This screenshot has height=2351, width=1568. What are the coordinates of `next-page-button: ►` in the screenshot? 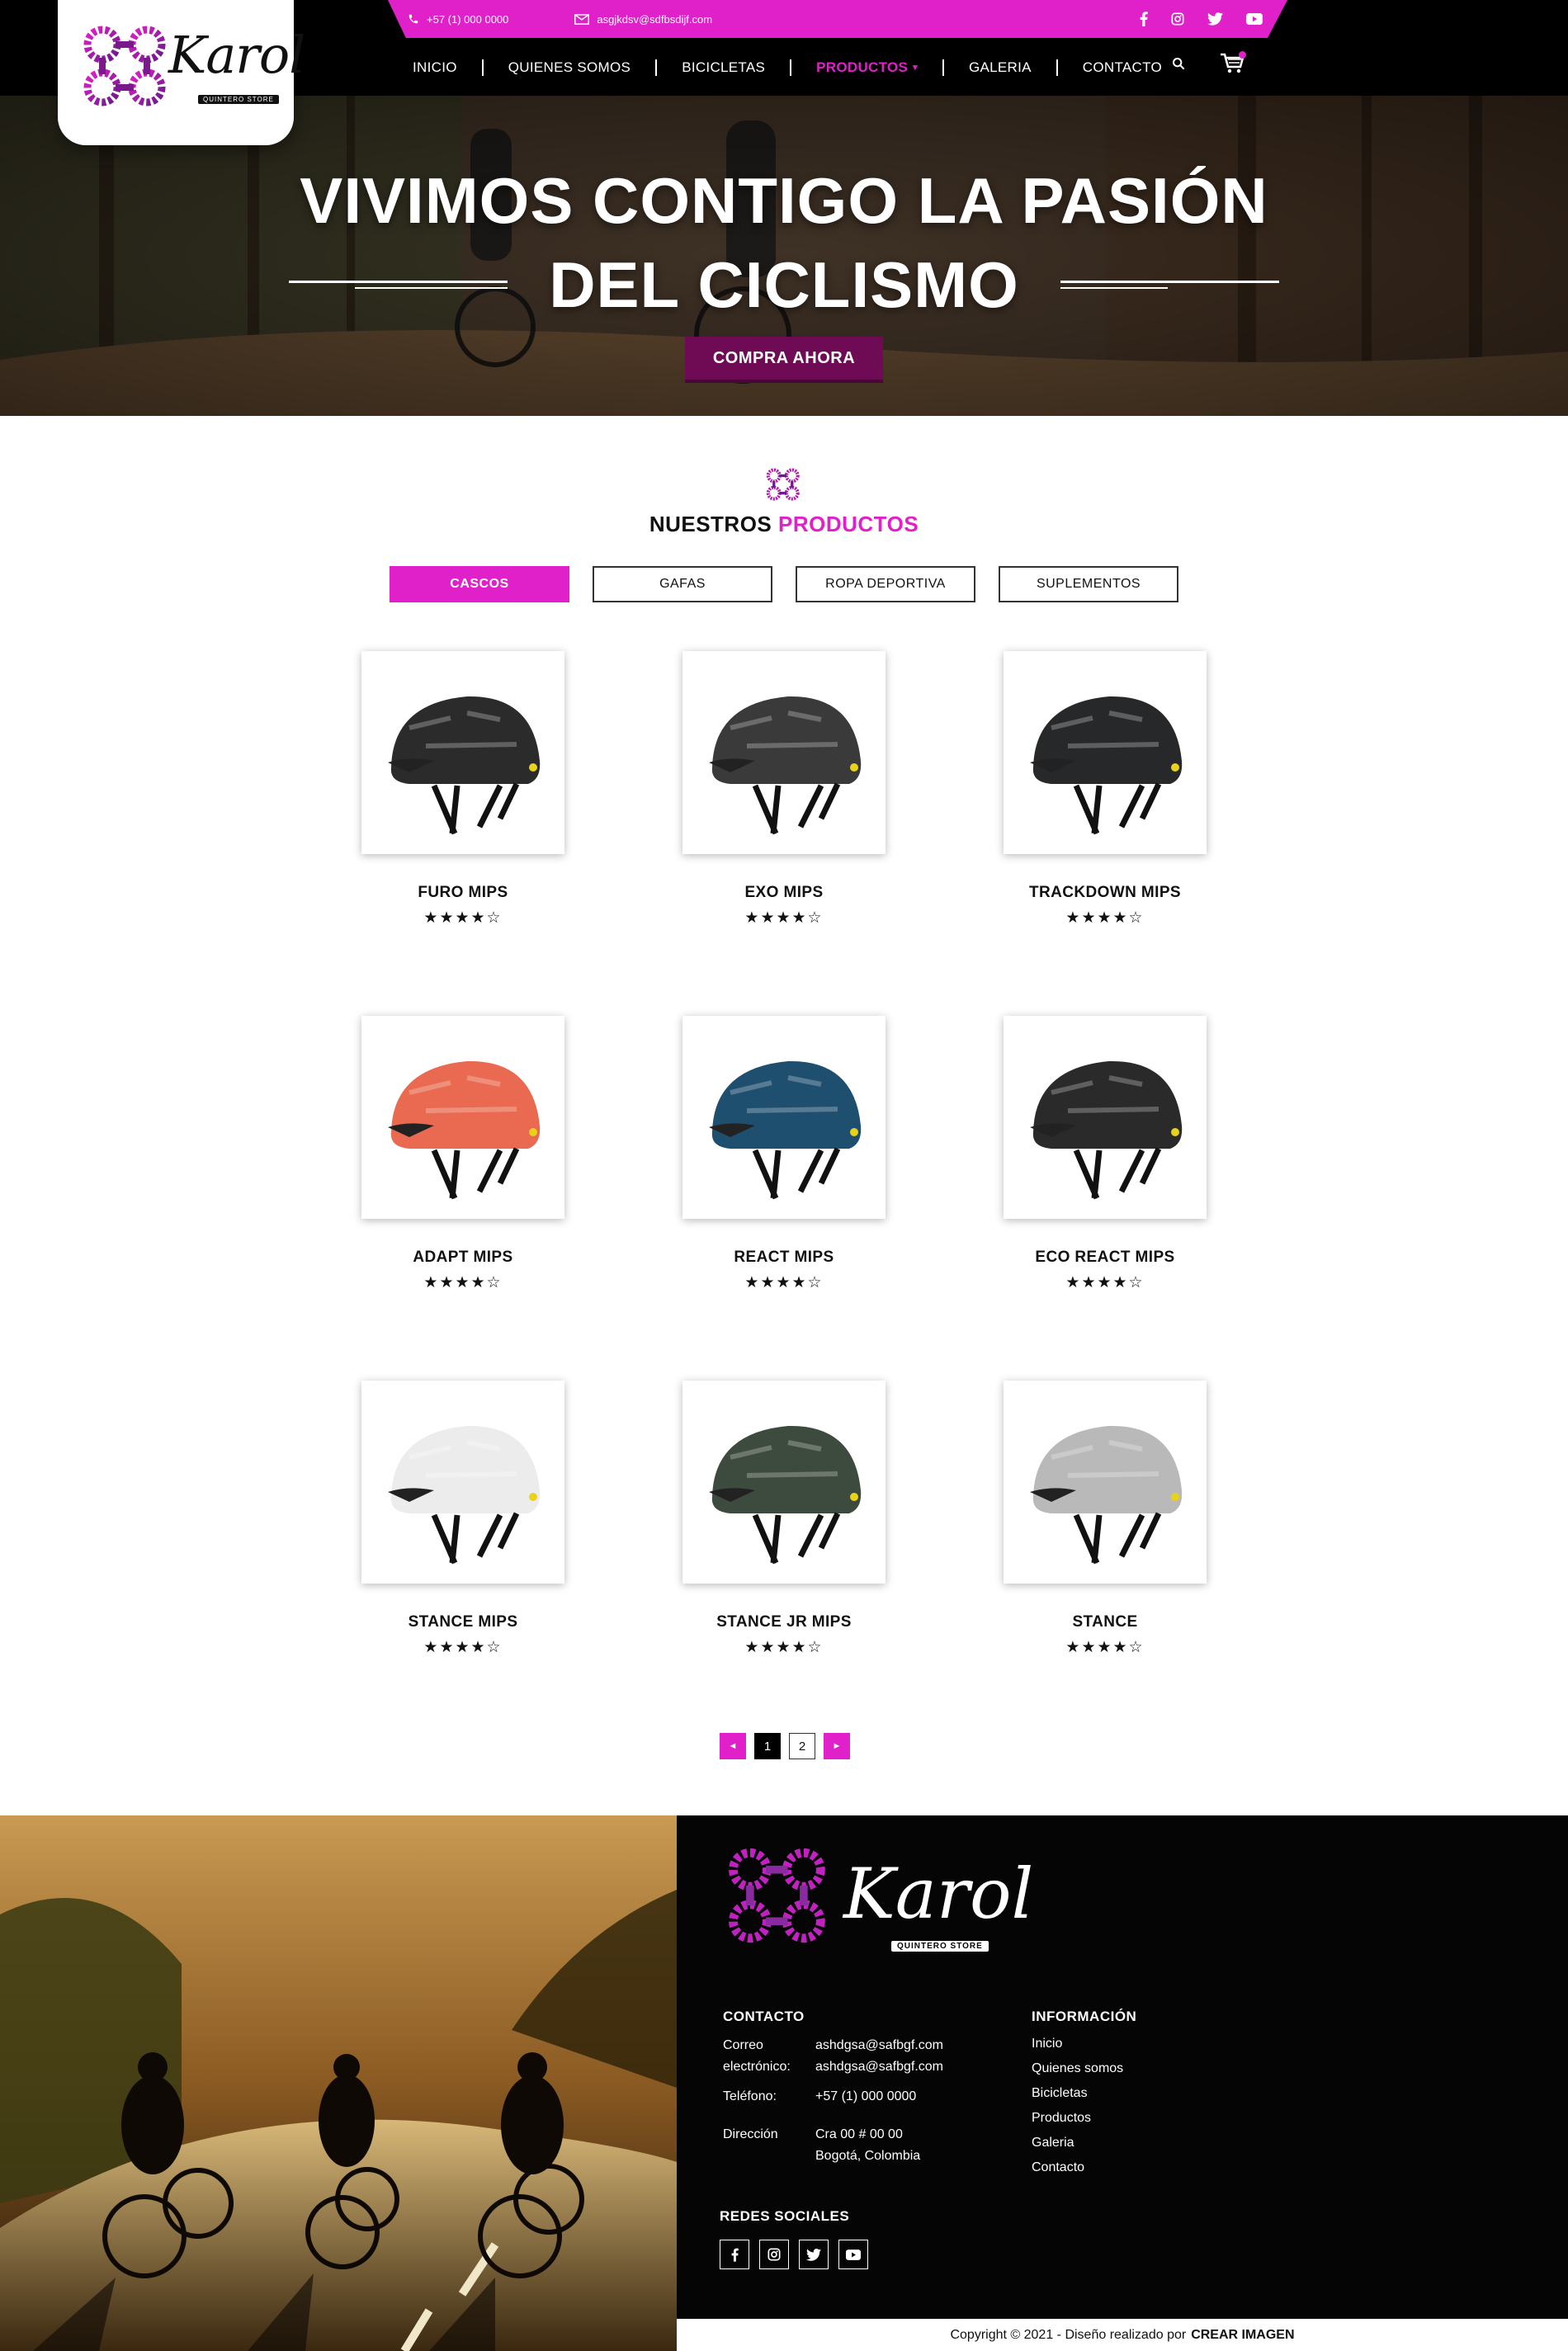 It's located at (837, 1746).